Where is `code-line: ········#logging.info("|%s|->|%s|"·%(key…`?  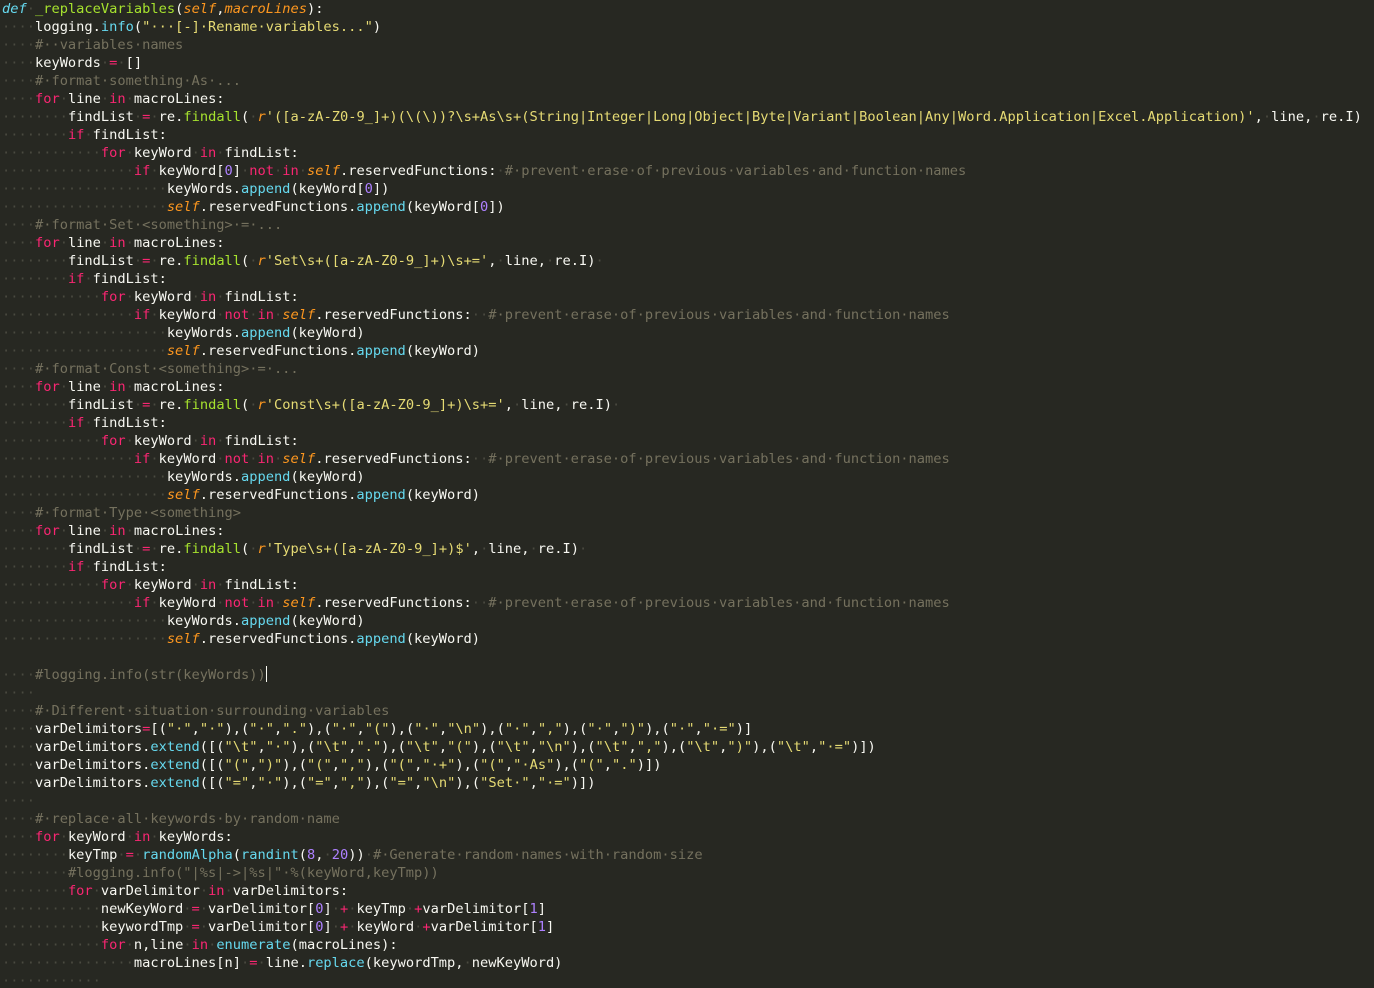
code-line: ········#logging.info("|%s|->|%s|"·%(key… is located at coordinates (682, 873).